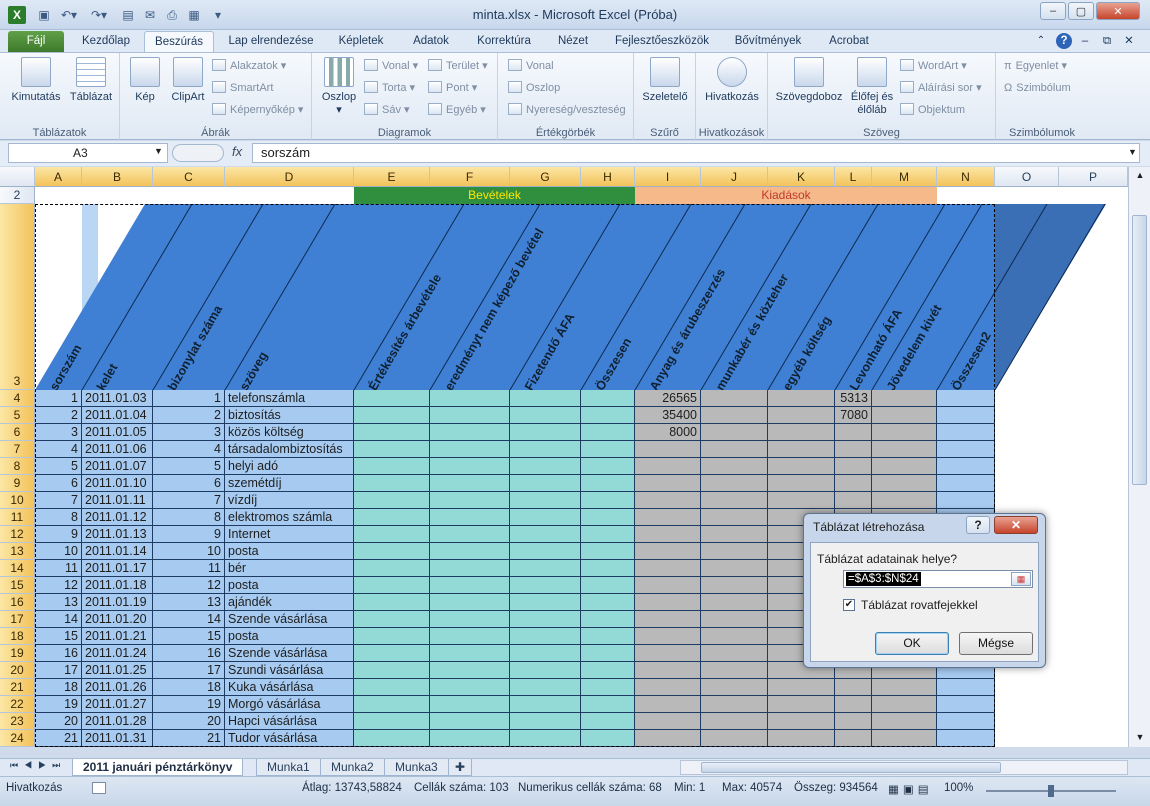  I want to click on column-header-m: M, so click(904, 177).